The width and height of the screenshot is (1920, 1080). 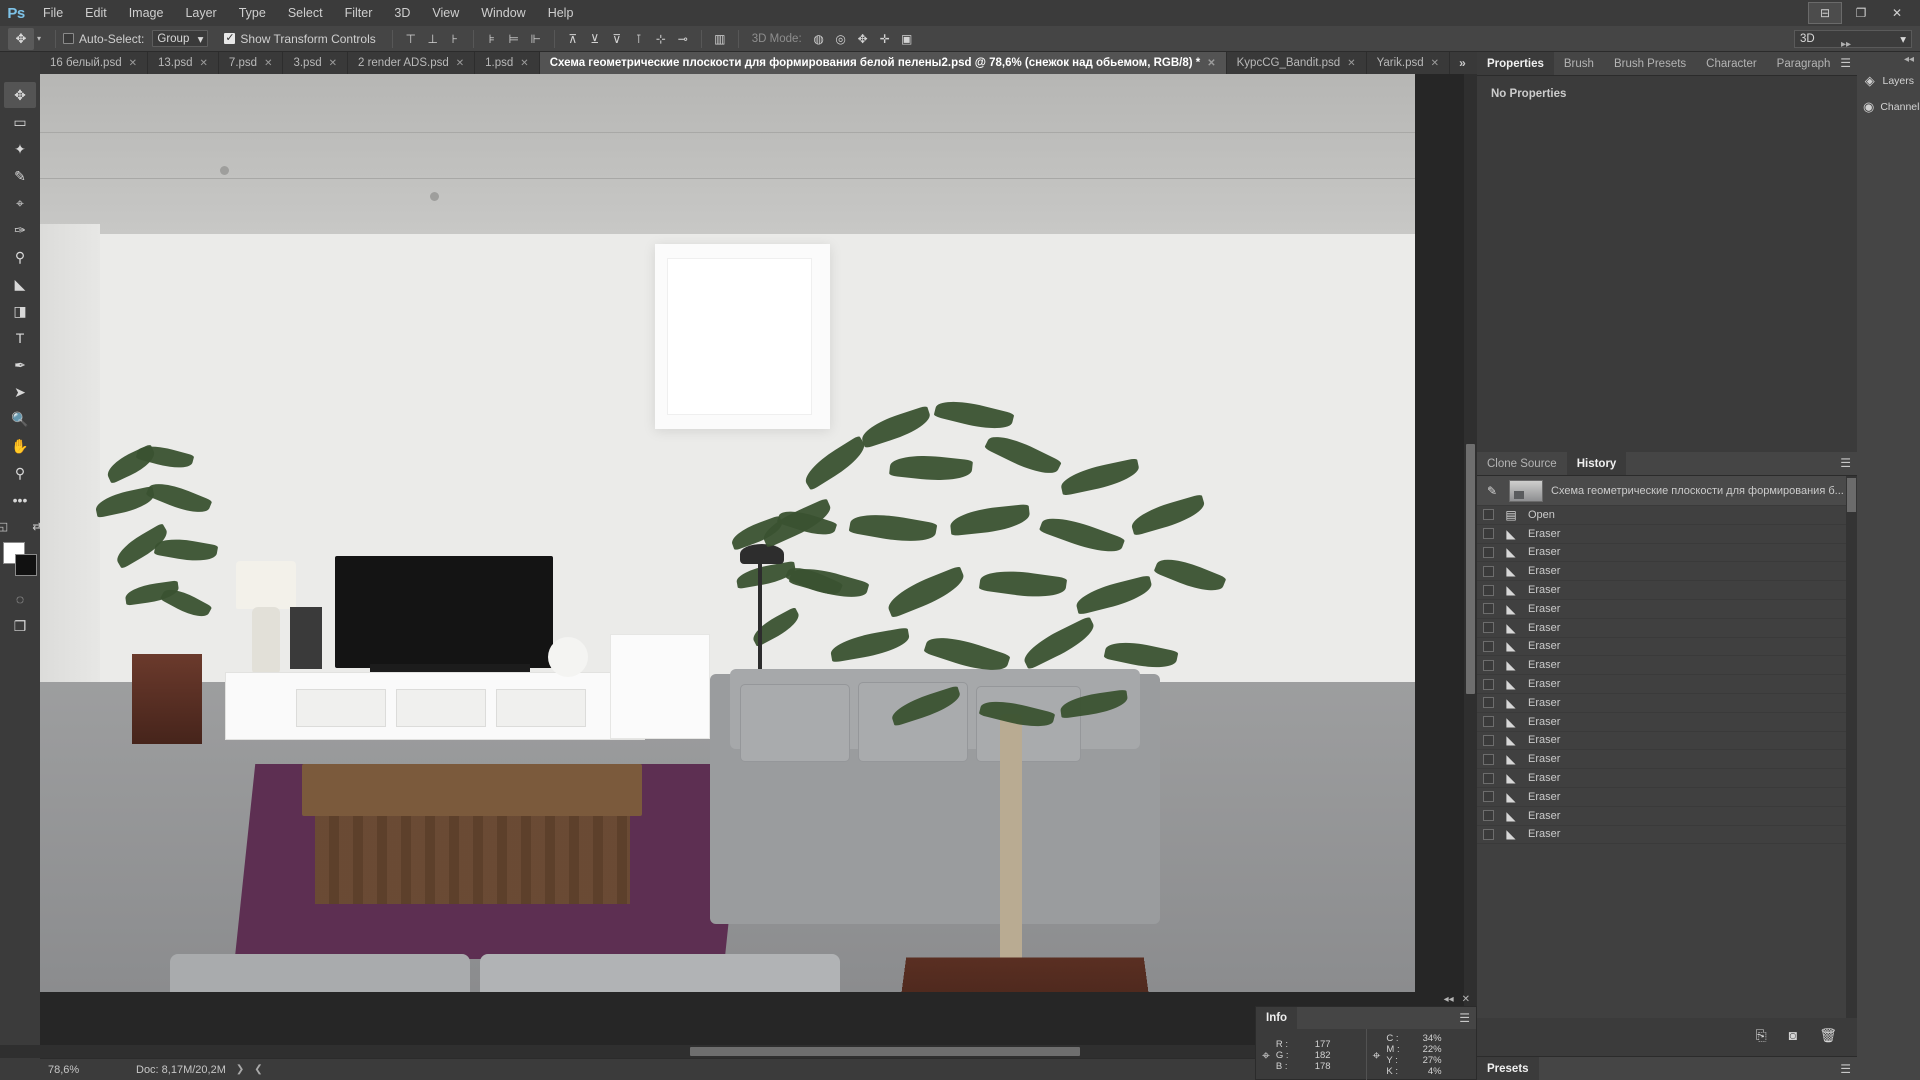 I want to click on move-tool-icon: ✥, so click(x=21, y=38).